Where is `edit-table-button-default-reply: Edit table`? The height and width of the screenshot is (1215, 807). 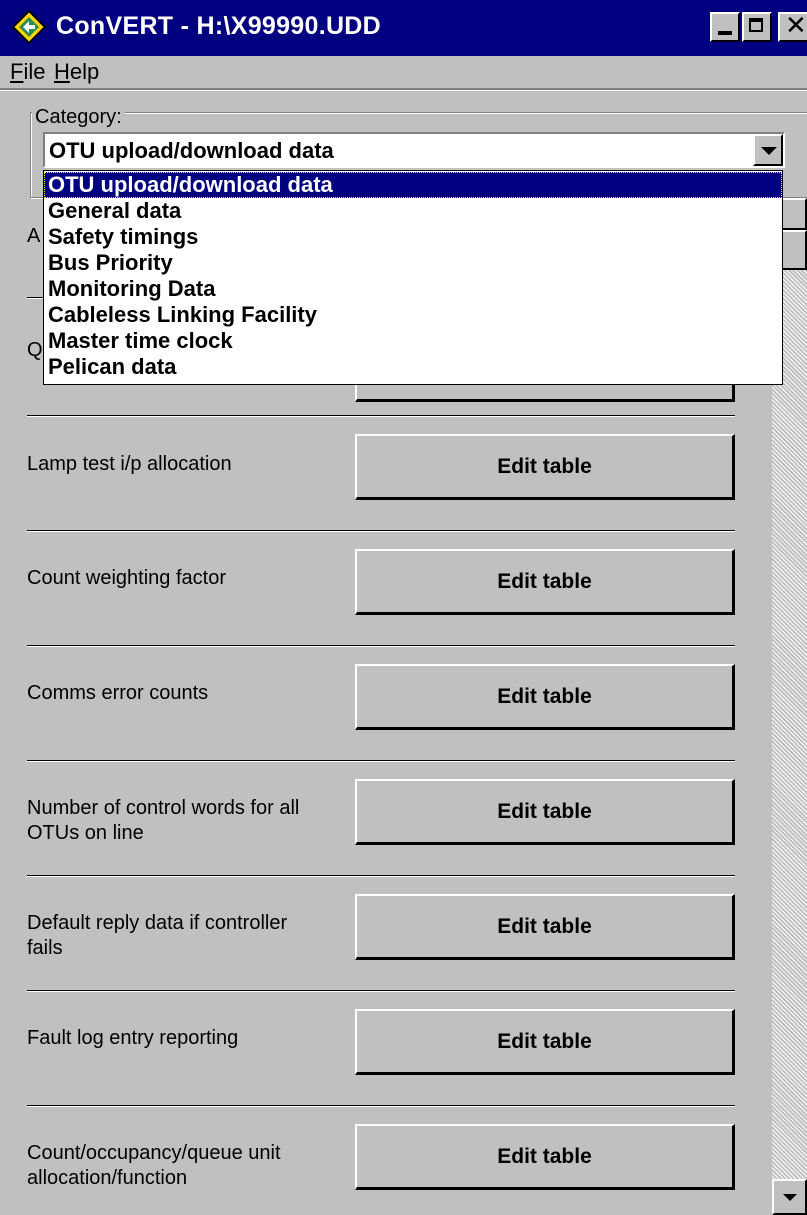 edit-table-button-default-reply: Edit table is located at coordinates (545, 927).